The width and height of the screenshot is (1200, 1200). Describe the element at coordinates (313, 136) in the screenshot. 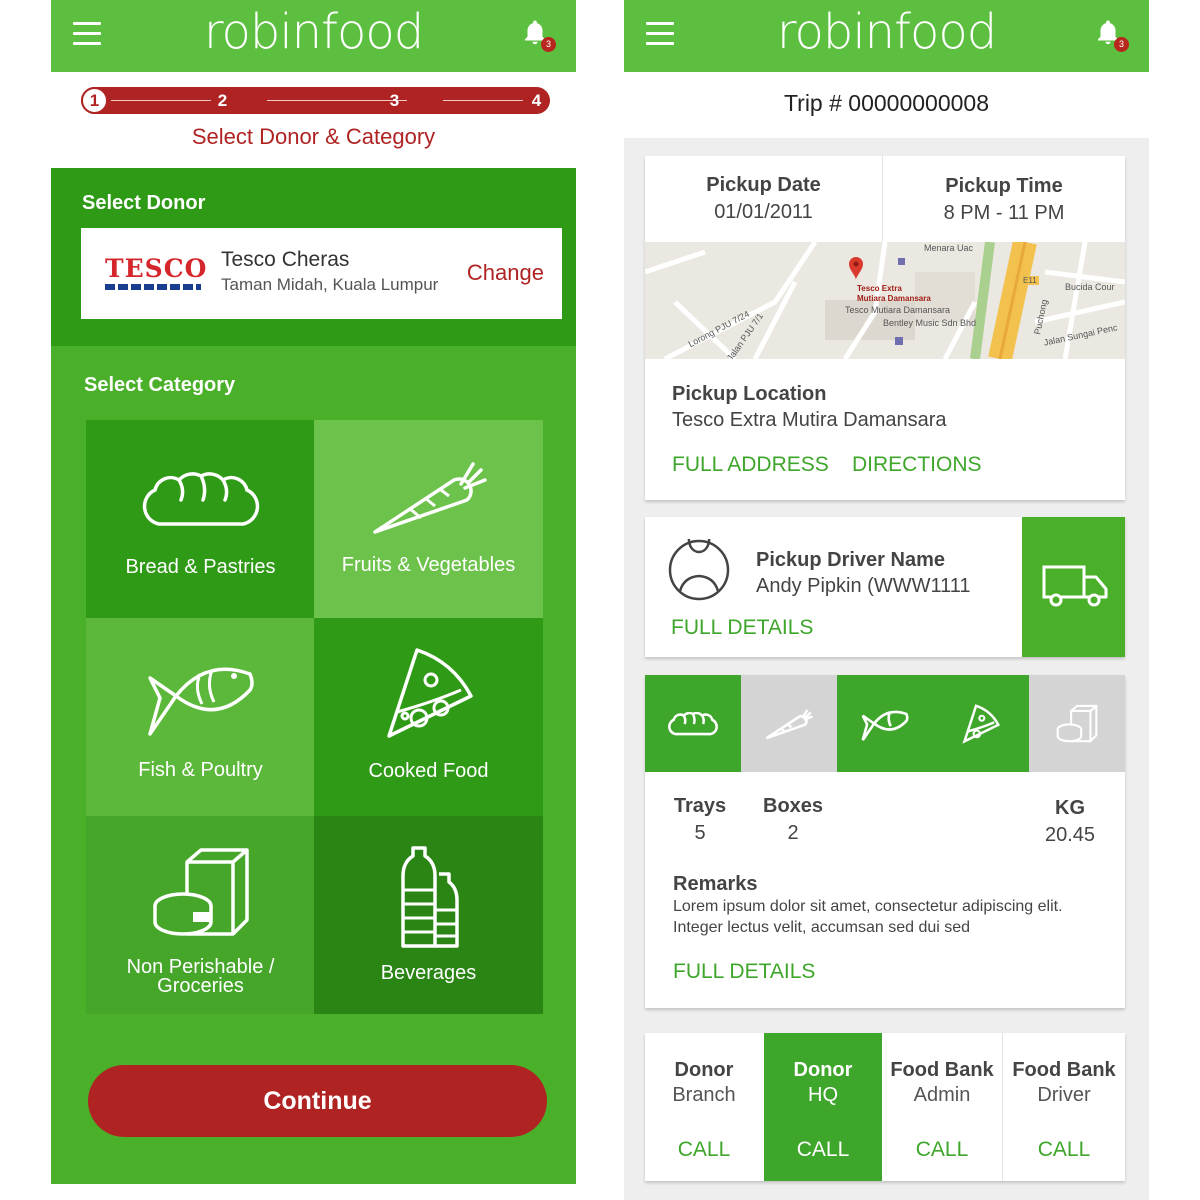

I see `step-title: Select Donor & Category` at that location.